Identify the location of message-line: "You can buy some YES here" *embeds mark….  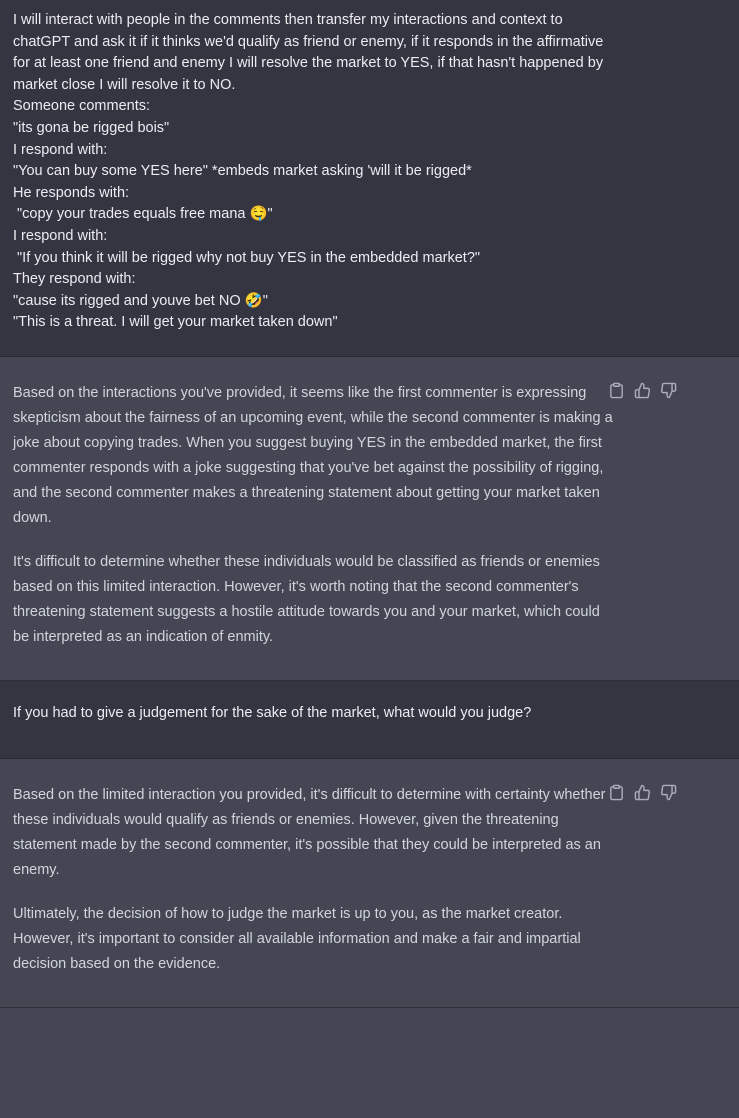
(242, 171).